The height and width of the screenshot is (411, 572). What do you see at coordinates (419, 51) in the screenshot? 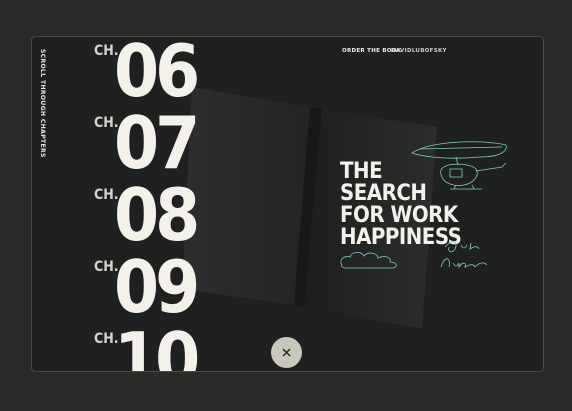
I see `author-link: DAVIDLUBOFSKY` at bounding box center [419, 51].